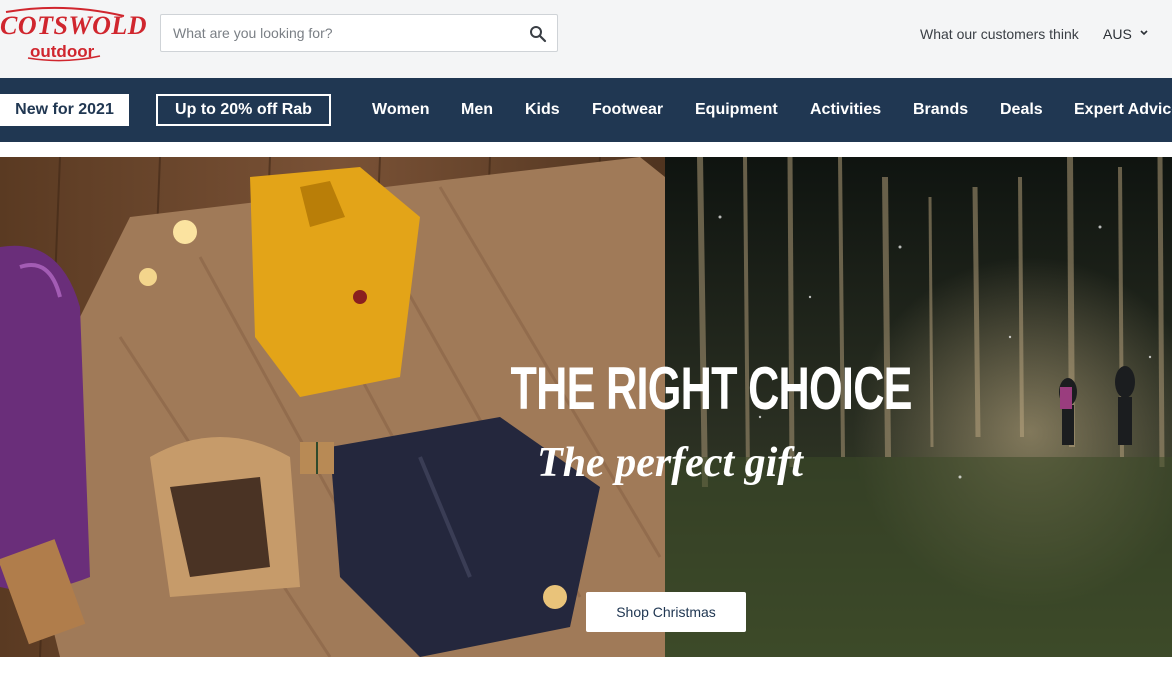  I want to click on search-box, so click(359, 33).